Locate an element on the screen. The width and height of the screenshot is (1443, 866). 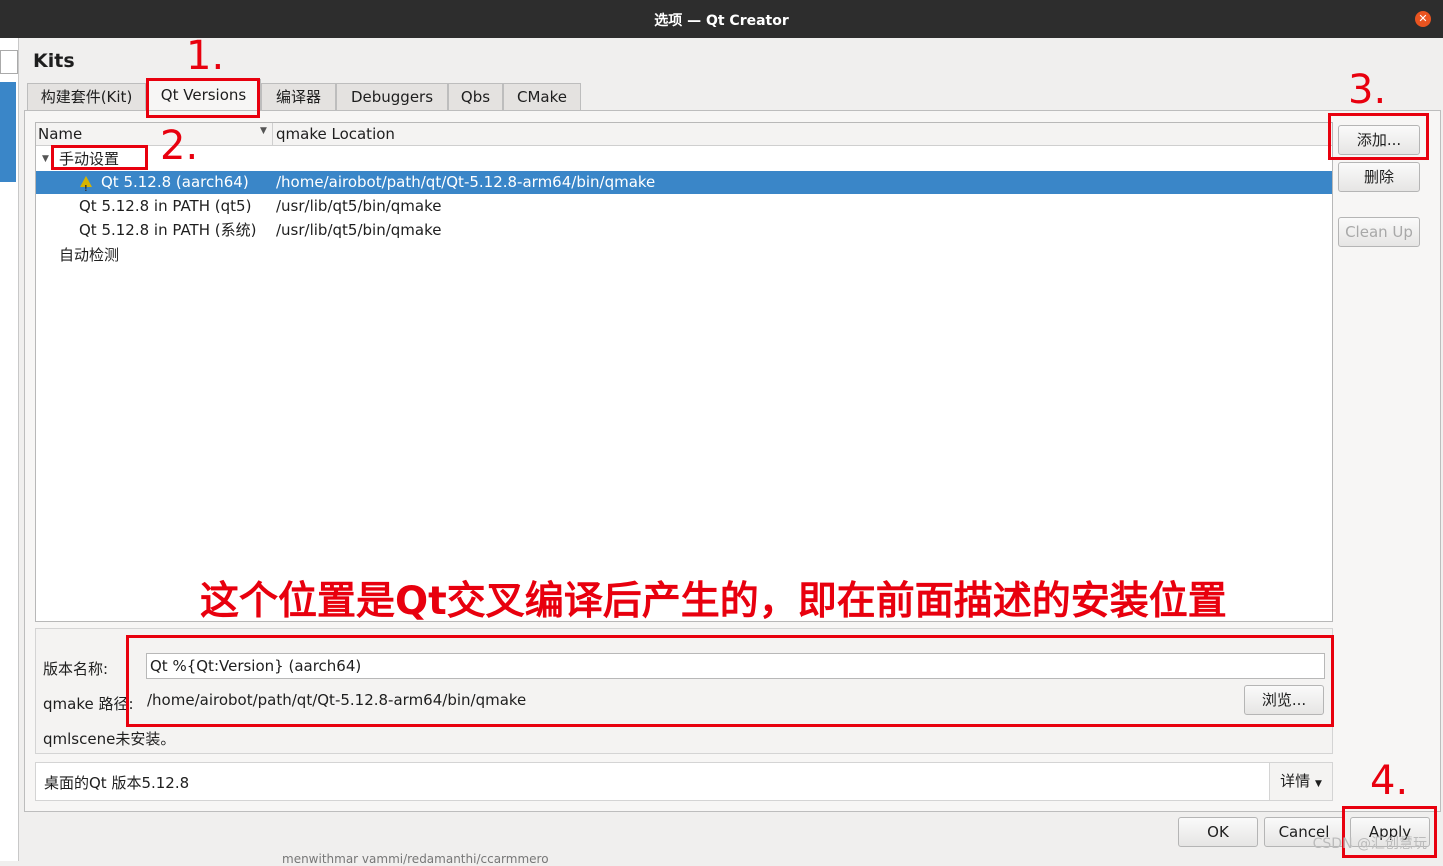
chevron-down-icon: ▼ is located at coordinates (1318, 784).